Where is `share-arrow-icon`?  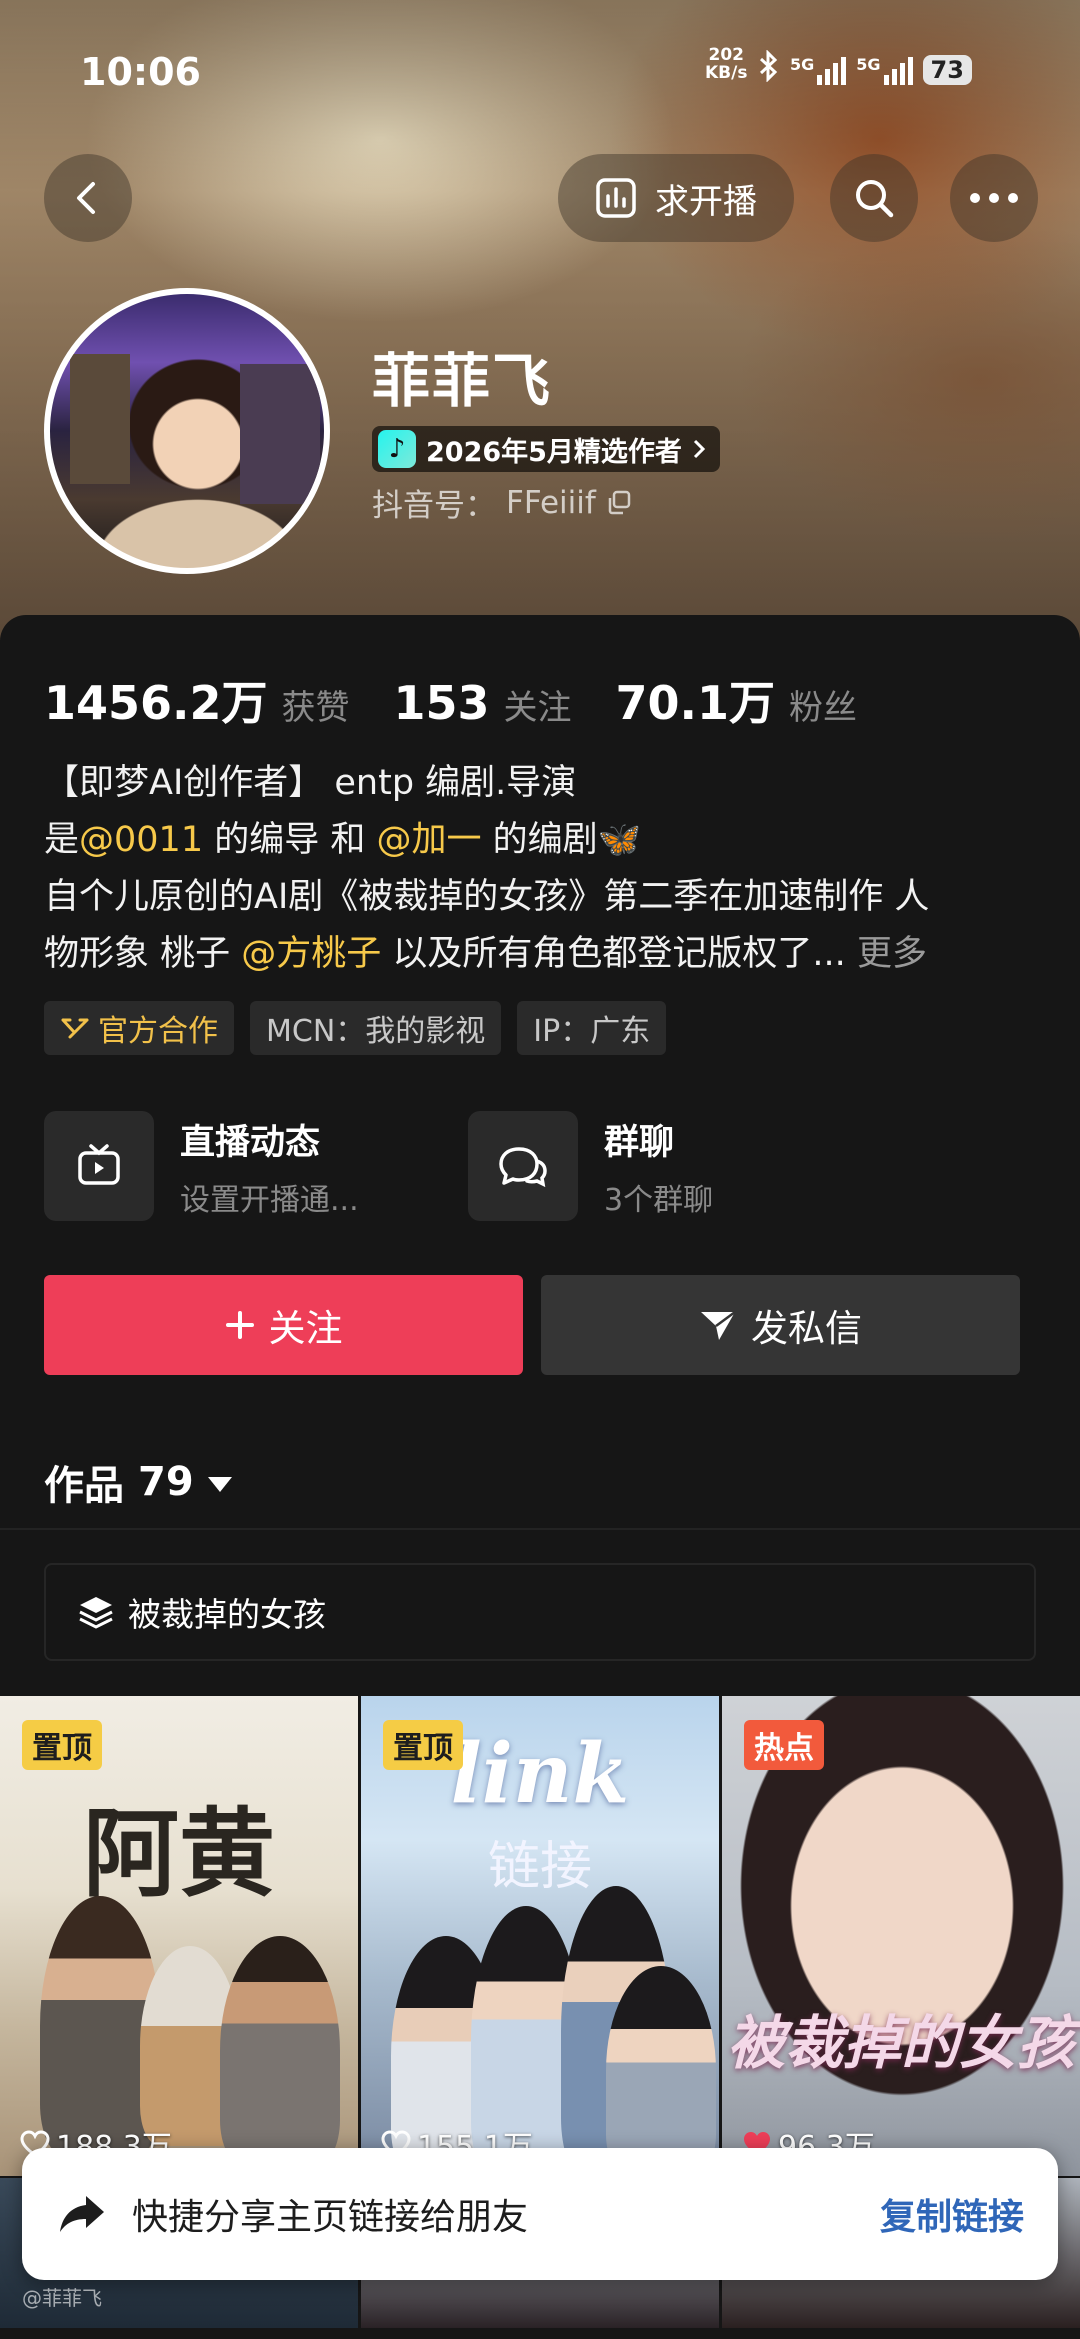
share-arrow-icon is located at coordinates (82, 2214).